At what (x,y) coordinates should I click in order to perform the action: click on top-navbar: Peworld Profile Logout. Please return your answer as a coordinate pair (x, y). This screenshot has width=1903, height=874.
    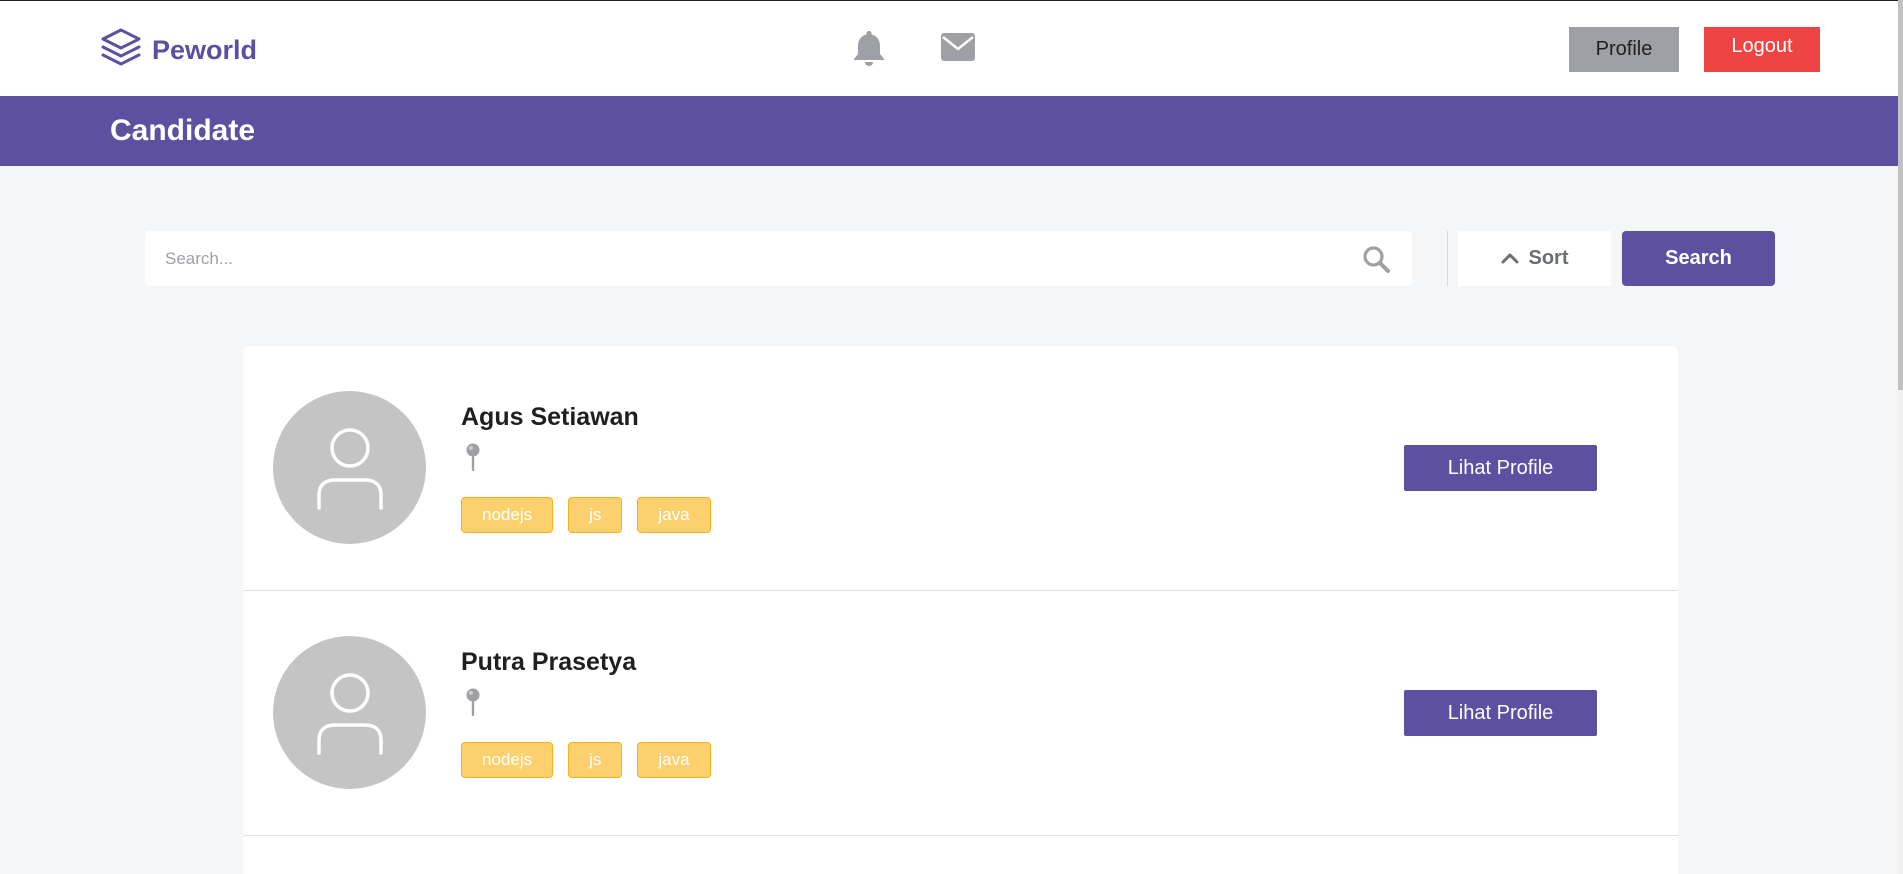
    Looking at the image, I should click on (951, 48).